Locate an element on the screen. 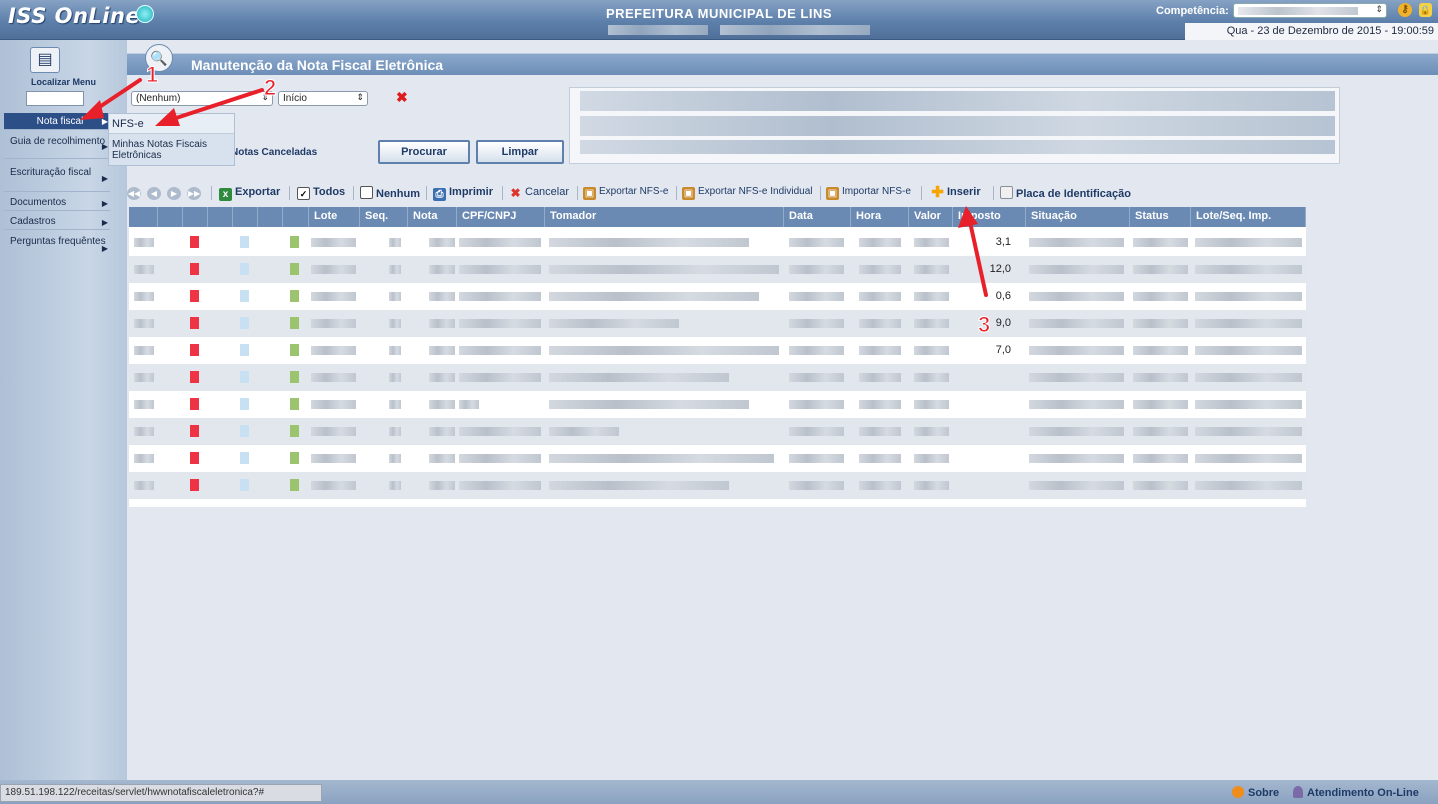 The width and height of the screenshot is (1438, 804). column-header-data: Data is located at coordinates (817, 217).